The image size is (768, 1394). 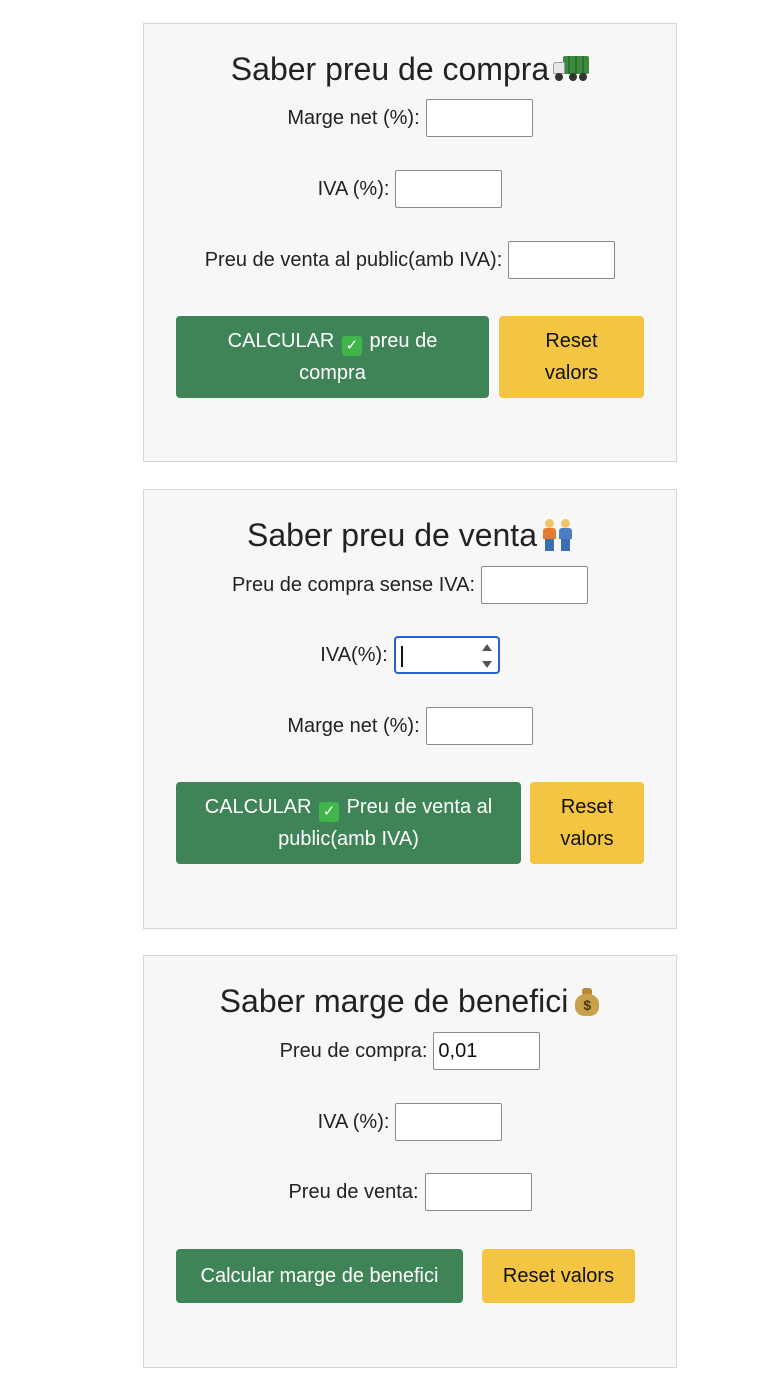 What do you see at coordinates (332, 373) in the screenshot?
I see `calc-button-label-line2: compra` at bounding box center [332, 373].